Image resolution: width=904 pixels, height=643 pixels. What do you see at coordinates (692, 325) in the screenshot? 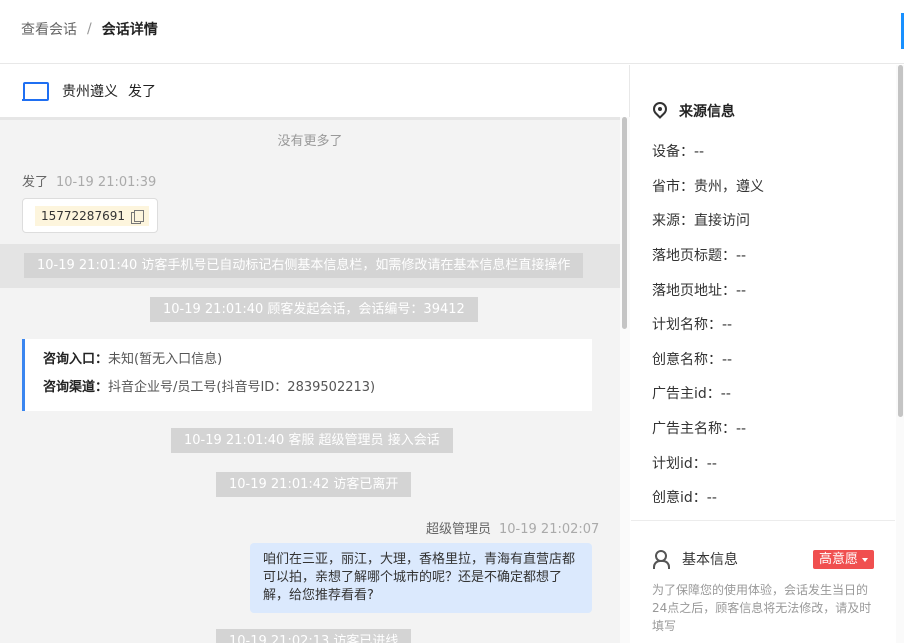
I see `plan-name: 计划名称：--` at bounding box center [692, 325].